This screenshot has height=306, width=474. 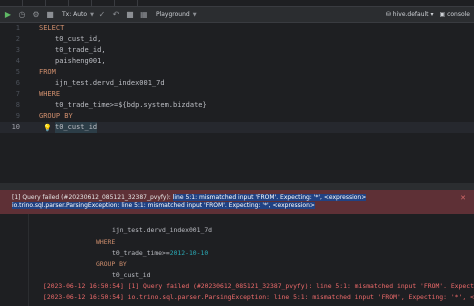 What do you see at coordinates (237, 50) in the screenshot?
I see `editor-line: 3 t0_trade_id,` at bounding box center [237, 50].